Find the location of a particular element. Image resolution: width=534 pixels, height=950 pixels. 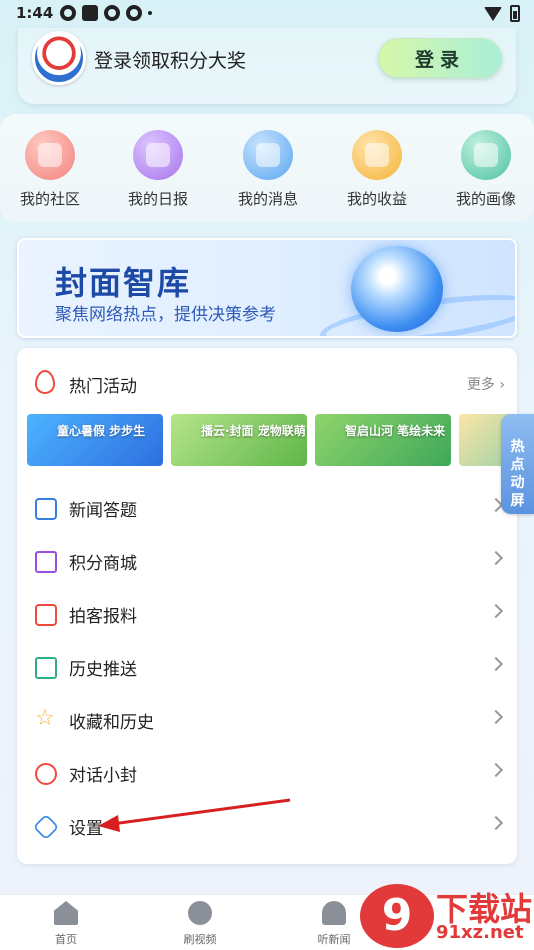

activity-thumbnail-text: 童心暑假 步步生 is located at coordinates (101, 431).